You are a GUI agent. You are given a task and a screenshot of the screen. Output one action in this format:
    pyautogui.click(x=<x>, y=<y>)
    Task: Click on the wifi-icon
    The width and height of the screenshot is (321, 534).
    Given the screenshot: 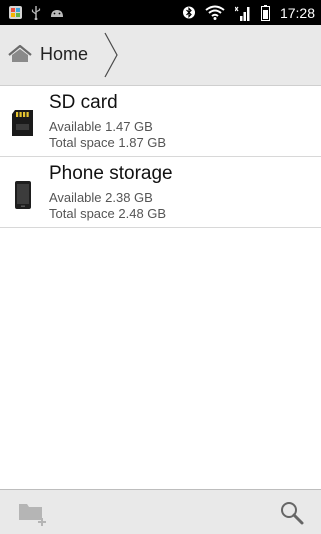 What is the action you would take?
    pyautogui.click(x=215, y=12)
    